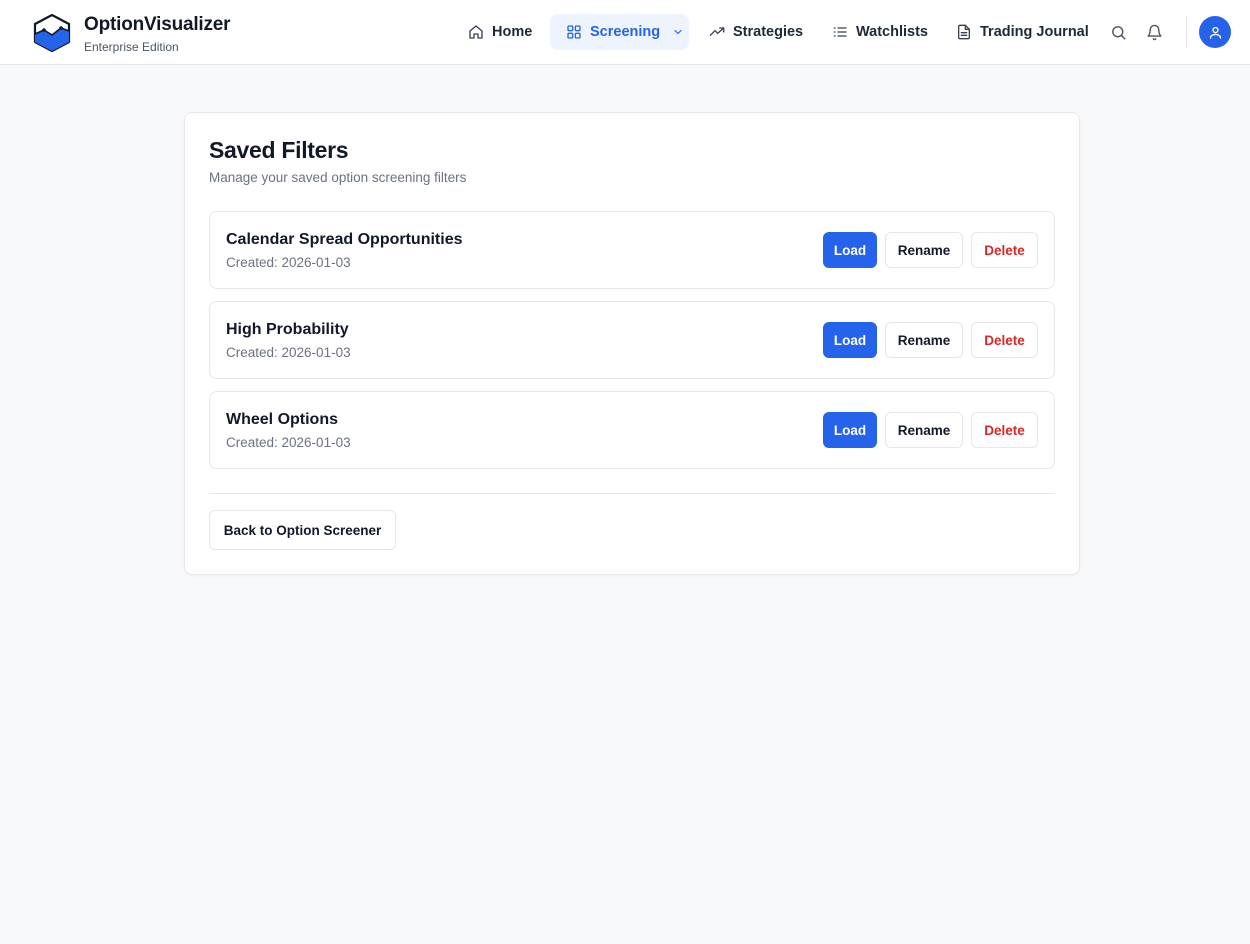  Describe the element at coordinates (768, 32) in the screenshot. I see `nav-strategies-label: Strategies` at that location.